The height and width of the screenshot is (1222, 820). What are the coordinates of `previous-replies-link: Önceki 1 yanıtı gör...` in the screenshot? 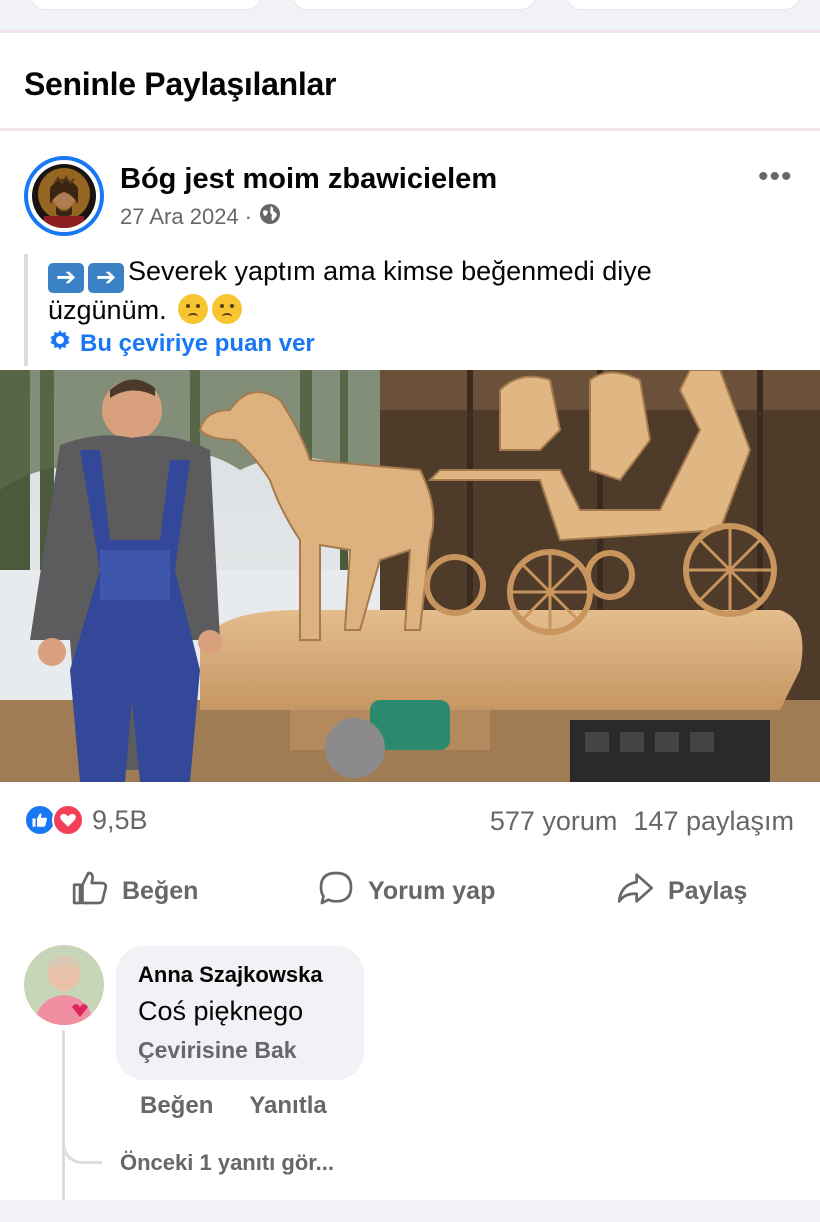 It's located at (227, 1163).